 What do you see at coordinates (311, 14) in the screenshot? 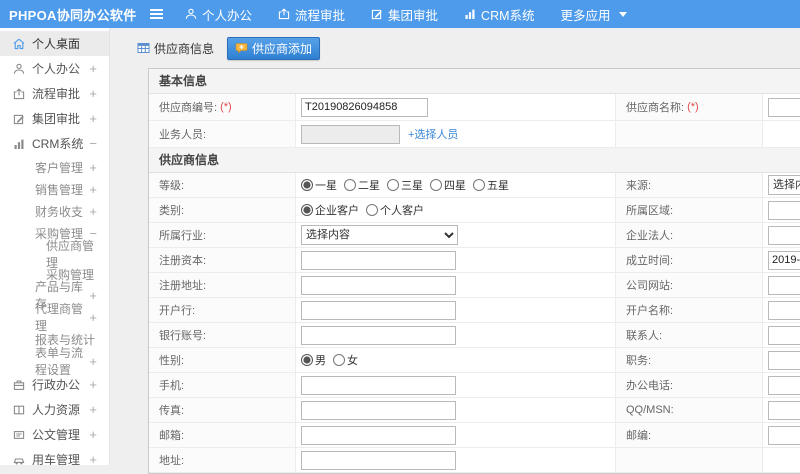
I see `topnav-item-1: 流程审批` at bounding box center [311, 14].